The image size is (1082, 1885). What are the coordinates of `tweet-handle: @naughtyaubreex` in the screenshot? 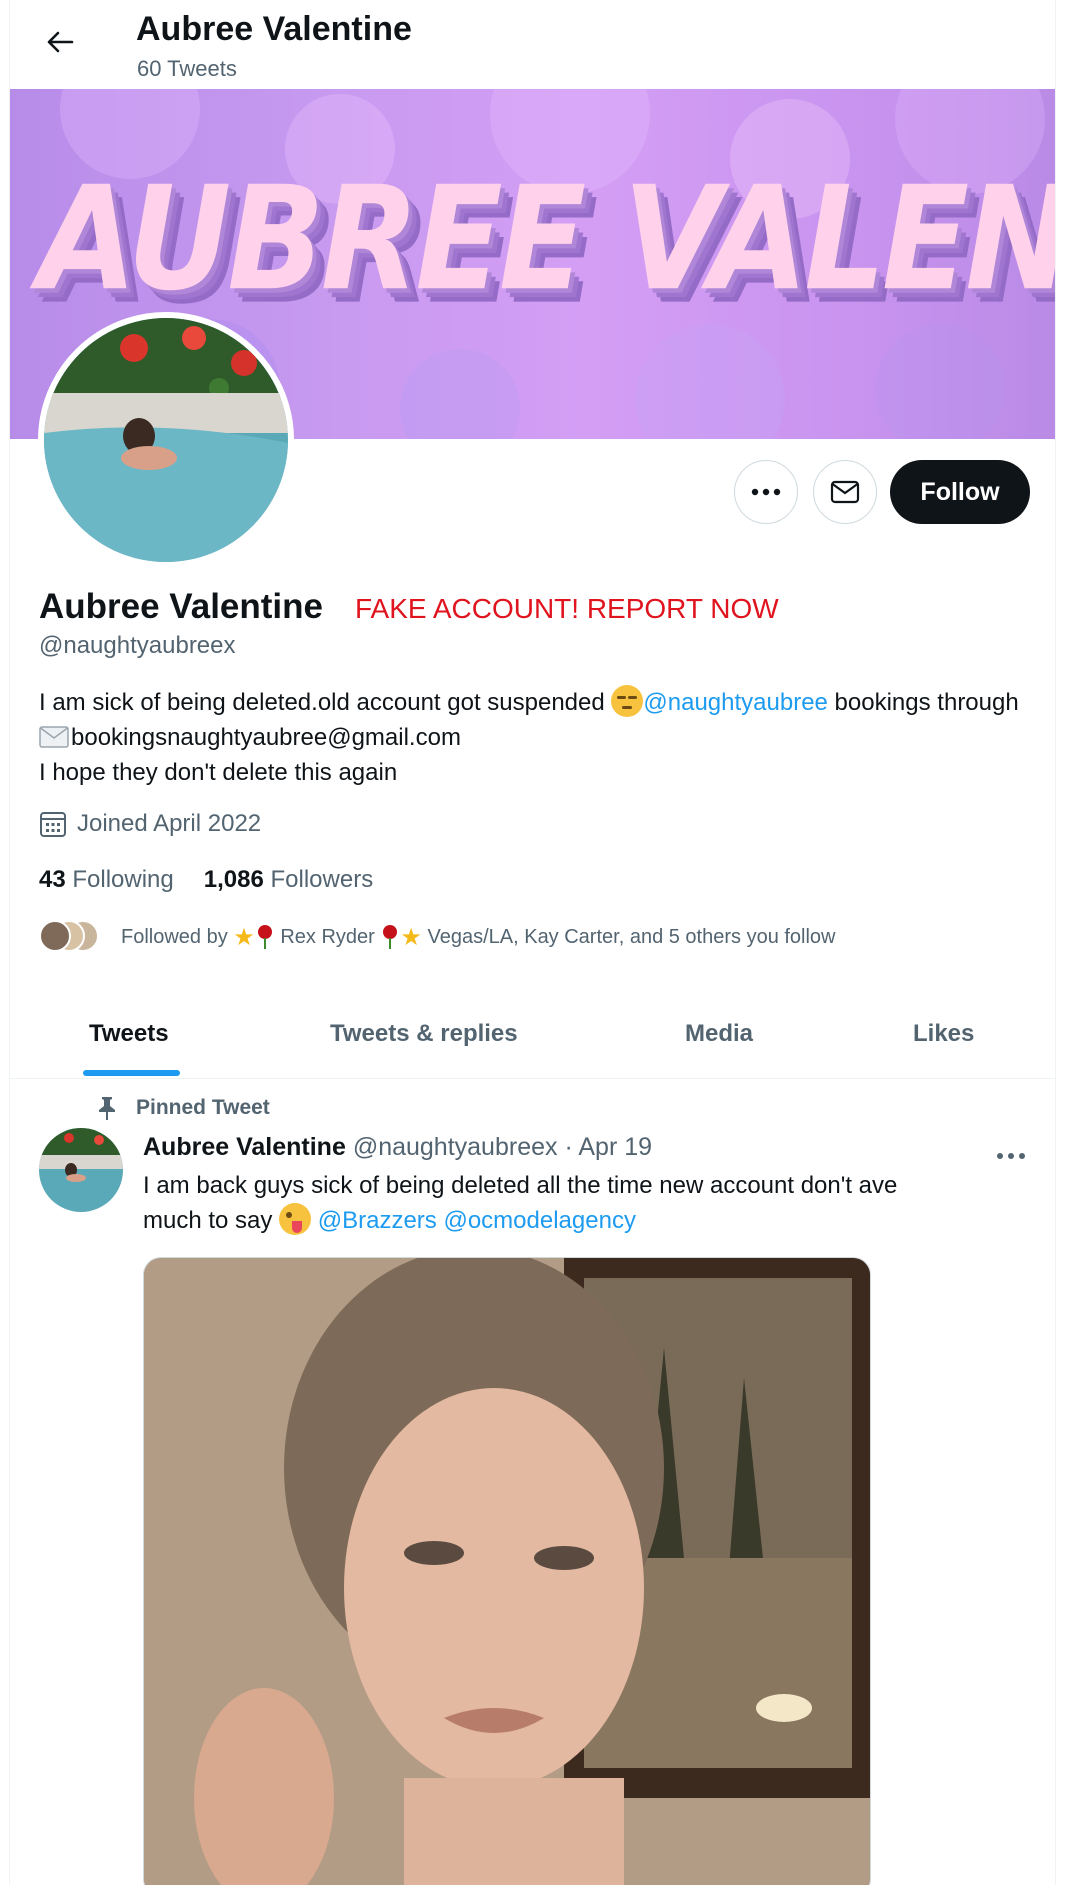 It's located at (455, 1147).